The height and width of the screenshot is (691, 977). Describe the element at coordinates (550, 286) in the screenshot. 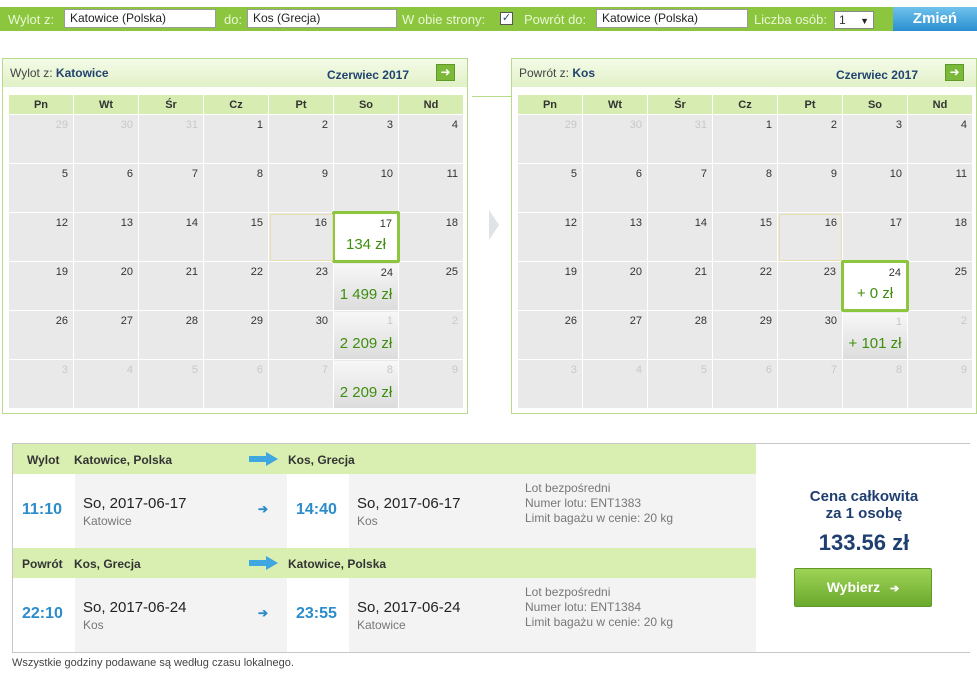

I see `calendar-day: 19` at that location.